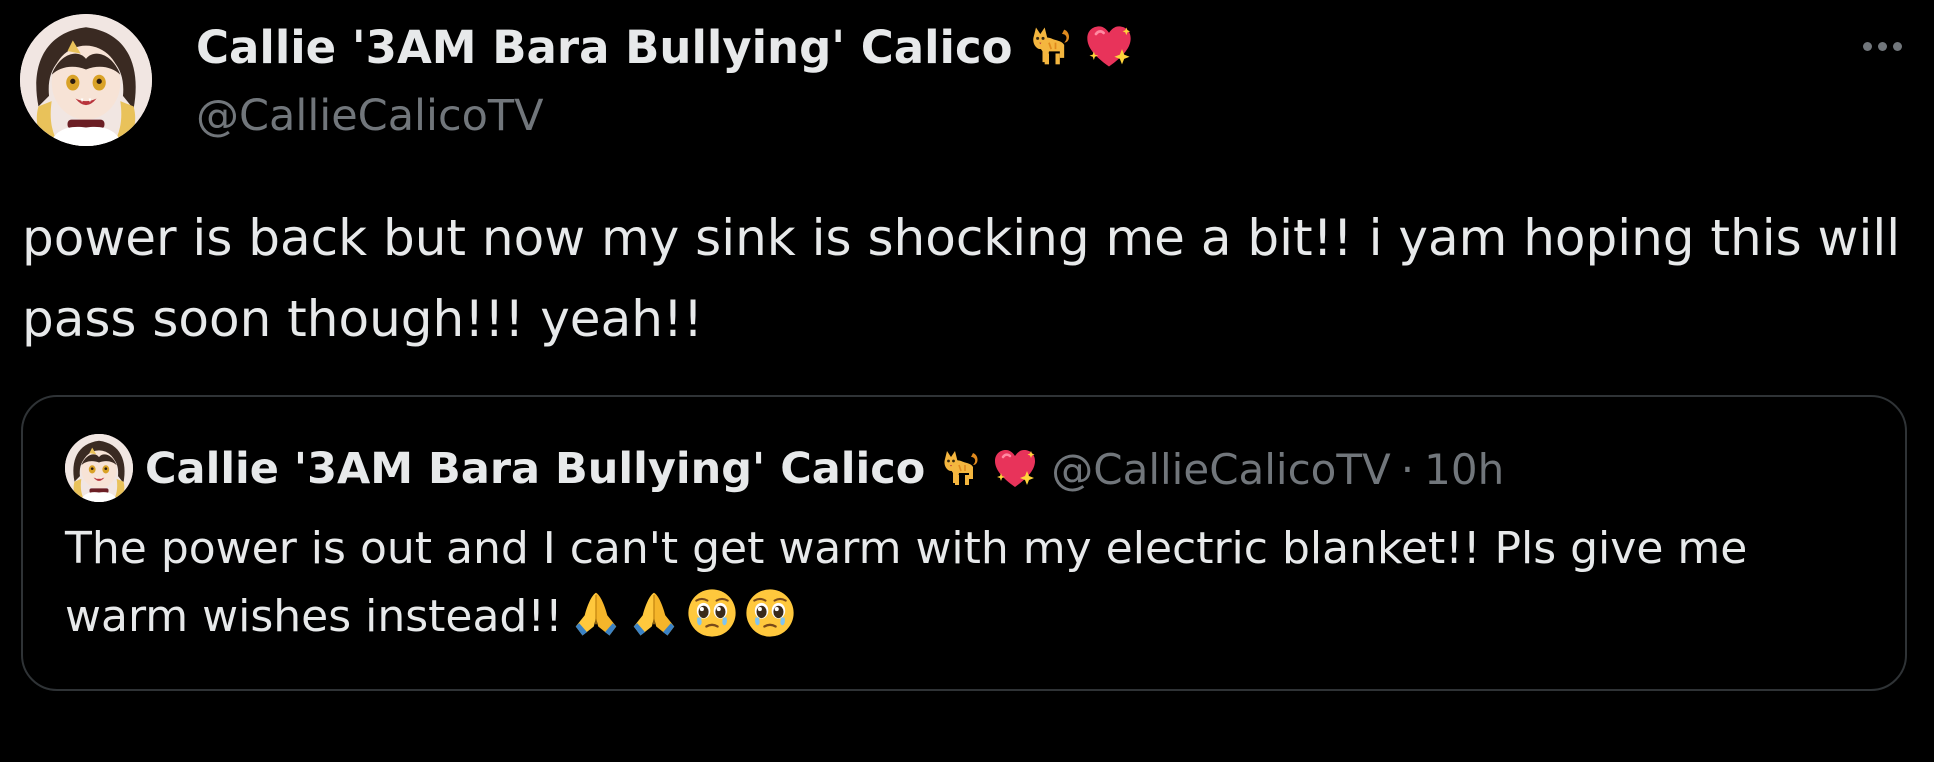 The height and width of the screenshot is (762, 1934). I want to click on author-avatar, so click(86, 80).